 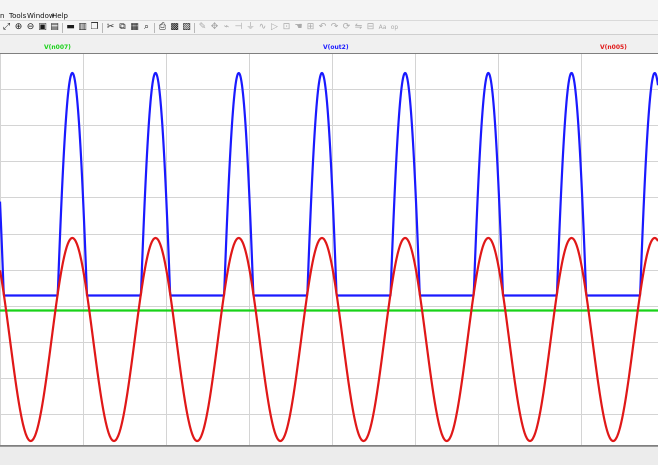 I want to click on move-icon: ✥, so click(x=214, y=27).